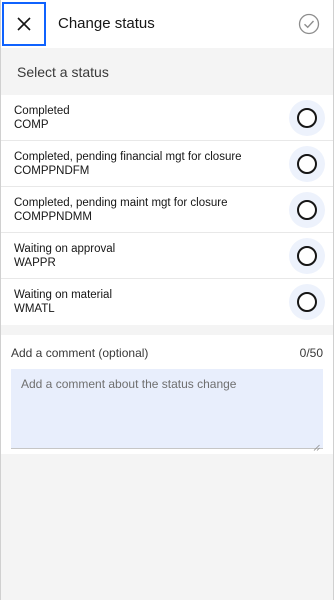 The width and height of the screenshot is (334, 600). What do you see at coordinates (63, 302) in the screenshot?
I see `status-option-text: Waiting on material WMATL` at bounding box center [63, 302].